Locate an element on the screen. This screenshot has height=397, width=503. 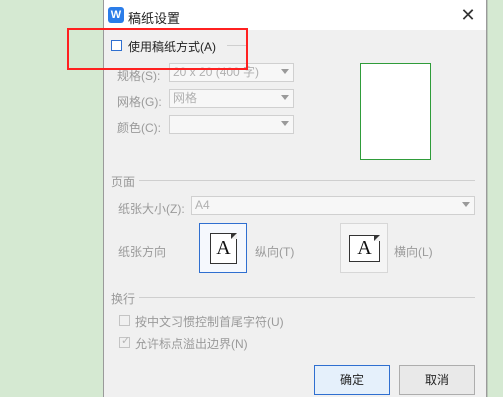
landscape-button: A is located at coordinates (364, 248).